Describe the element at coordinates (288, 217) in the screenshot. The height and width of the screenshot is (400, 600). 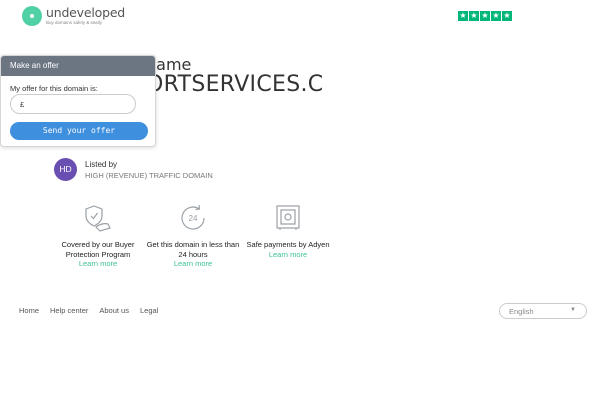
I see `safe-icon` at that location.